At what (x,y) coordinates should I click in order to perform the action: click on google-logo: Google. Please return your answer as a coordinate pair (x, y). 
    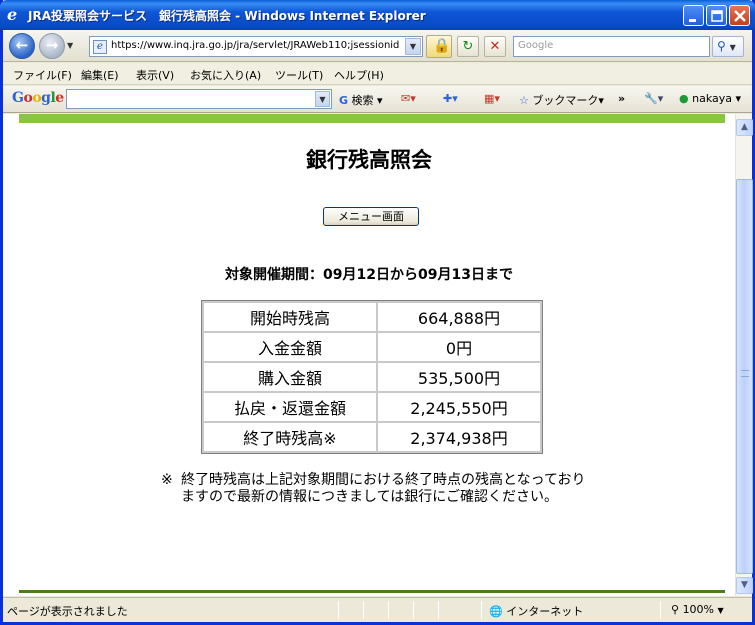
    Looking at the image, I should click on (38, 98).